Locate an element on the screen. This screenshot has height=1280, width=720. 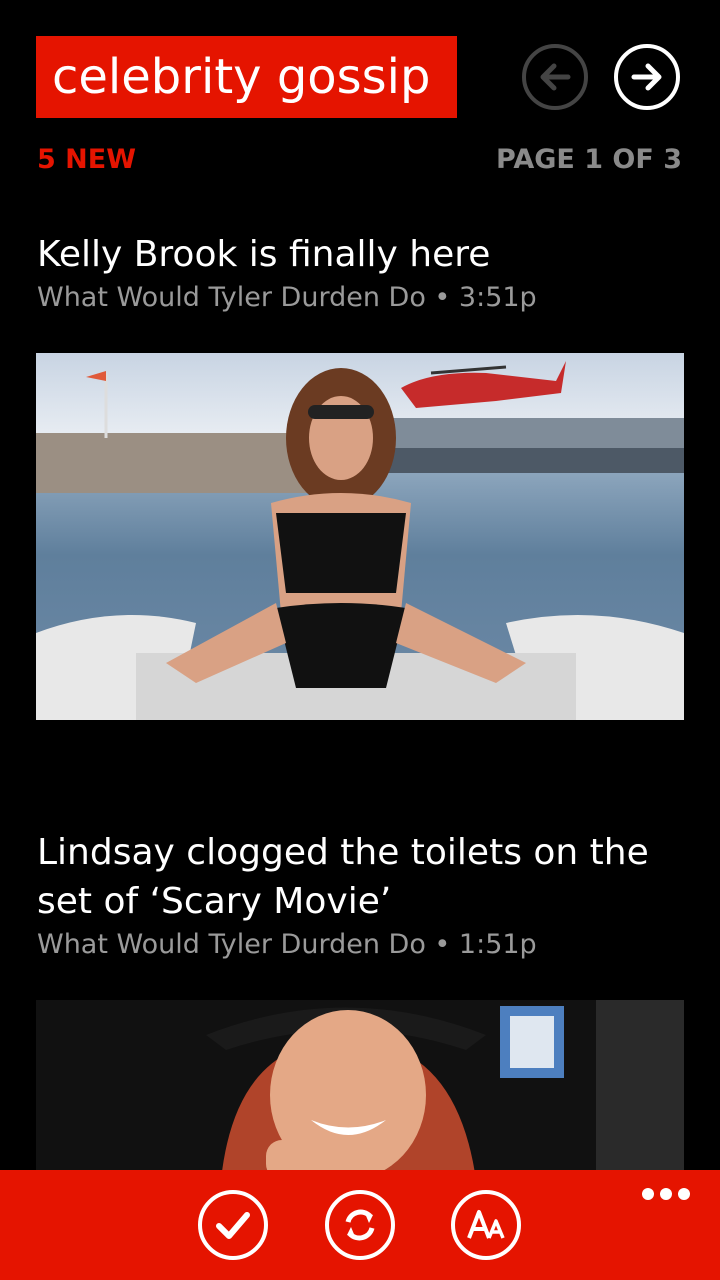
new-count: 5 NEW is located at coordinates (87, 159).